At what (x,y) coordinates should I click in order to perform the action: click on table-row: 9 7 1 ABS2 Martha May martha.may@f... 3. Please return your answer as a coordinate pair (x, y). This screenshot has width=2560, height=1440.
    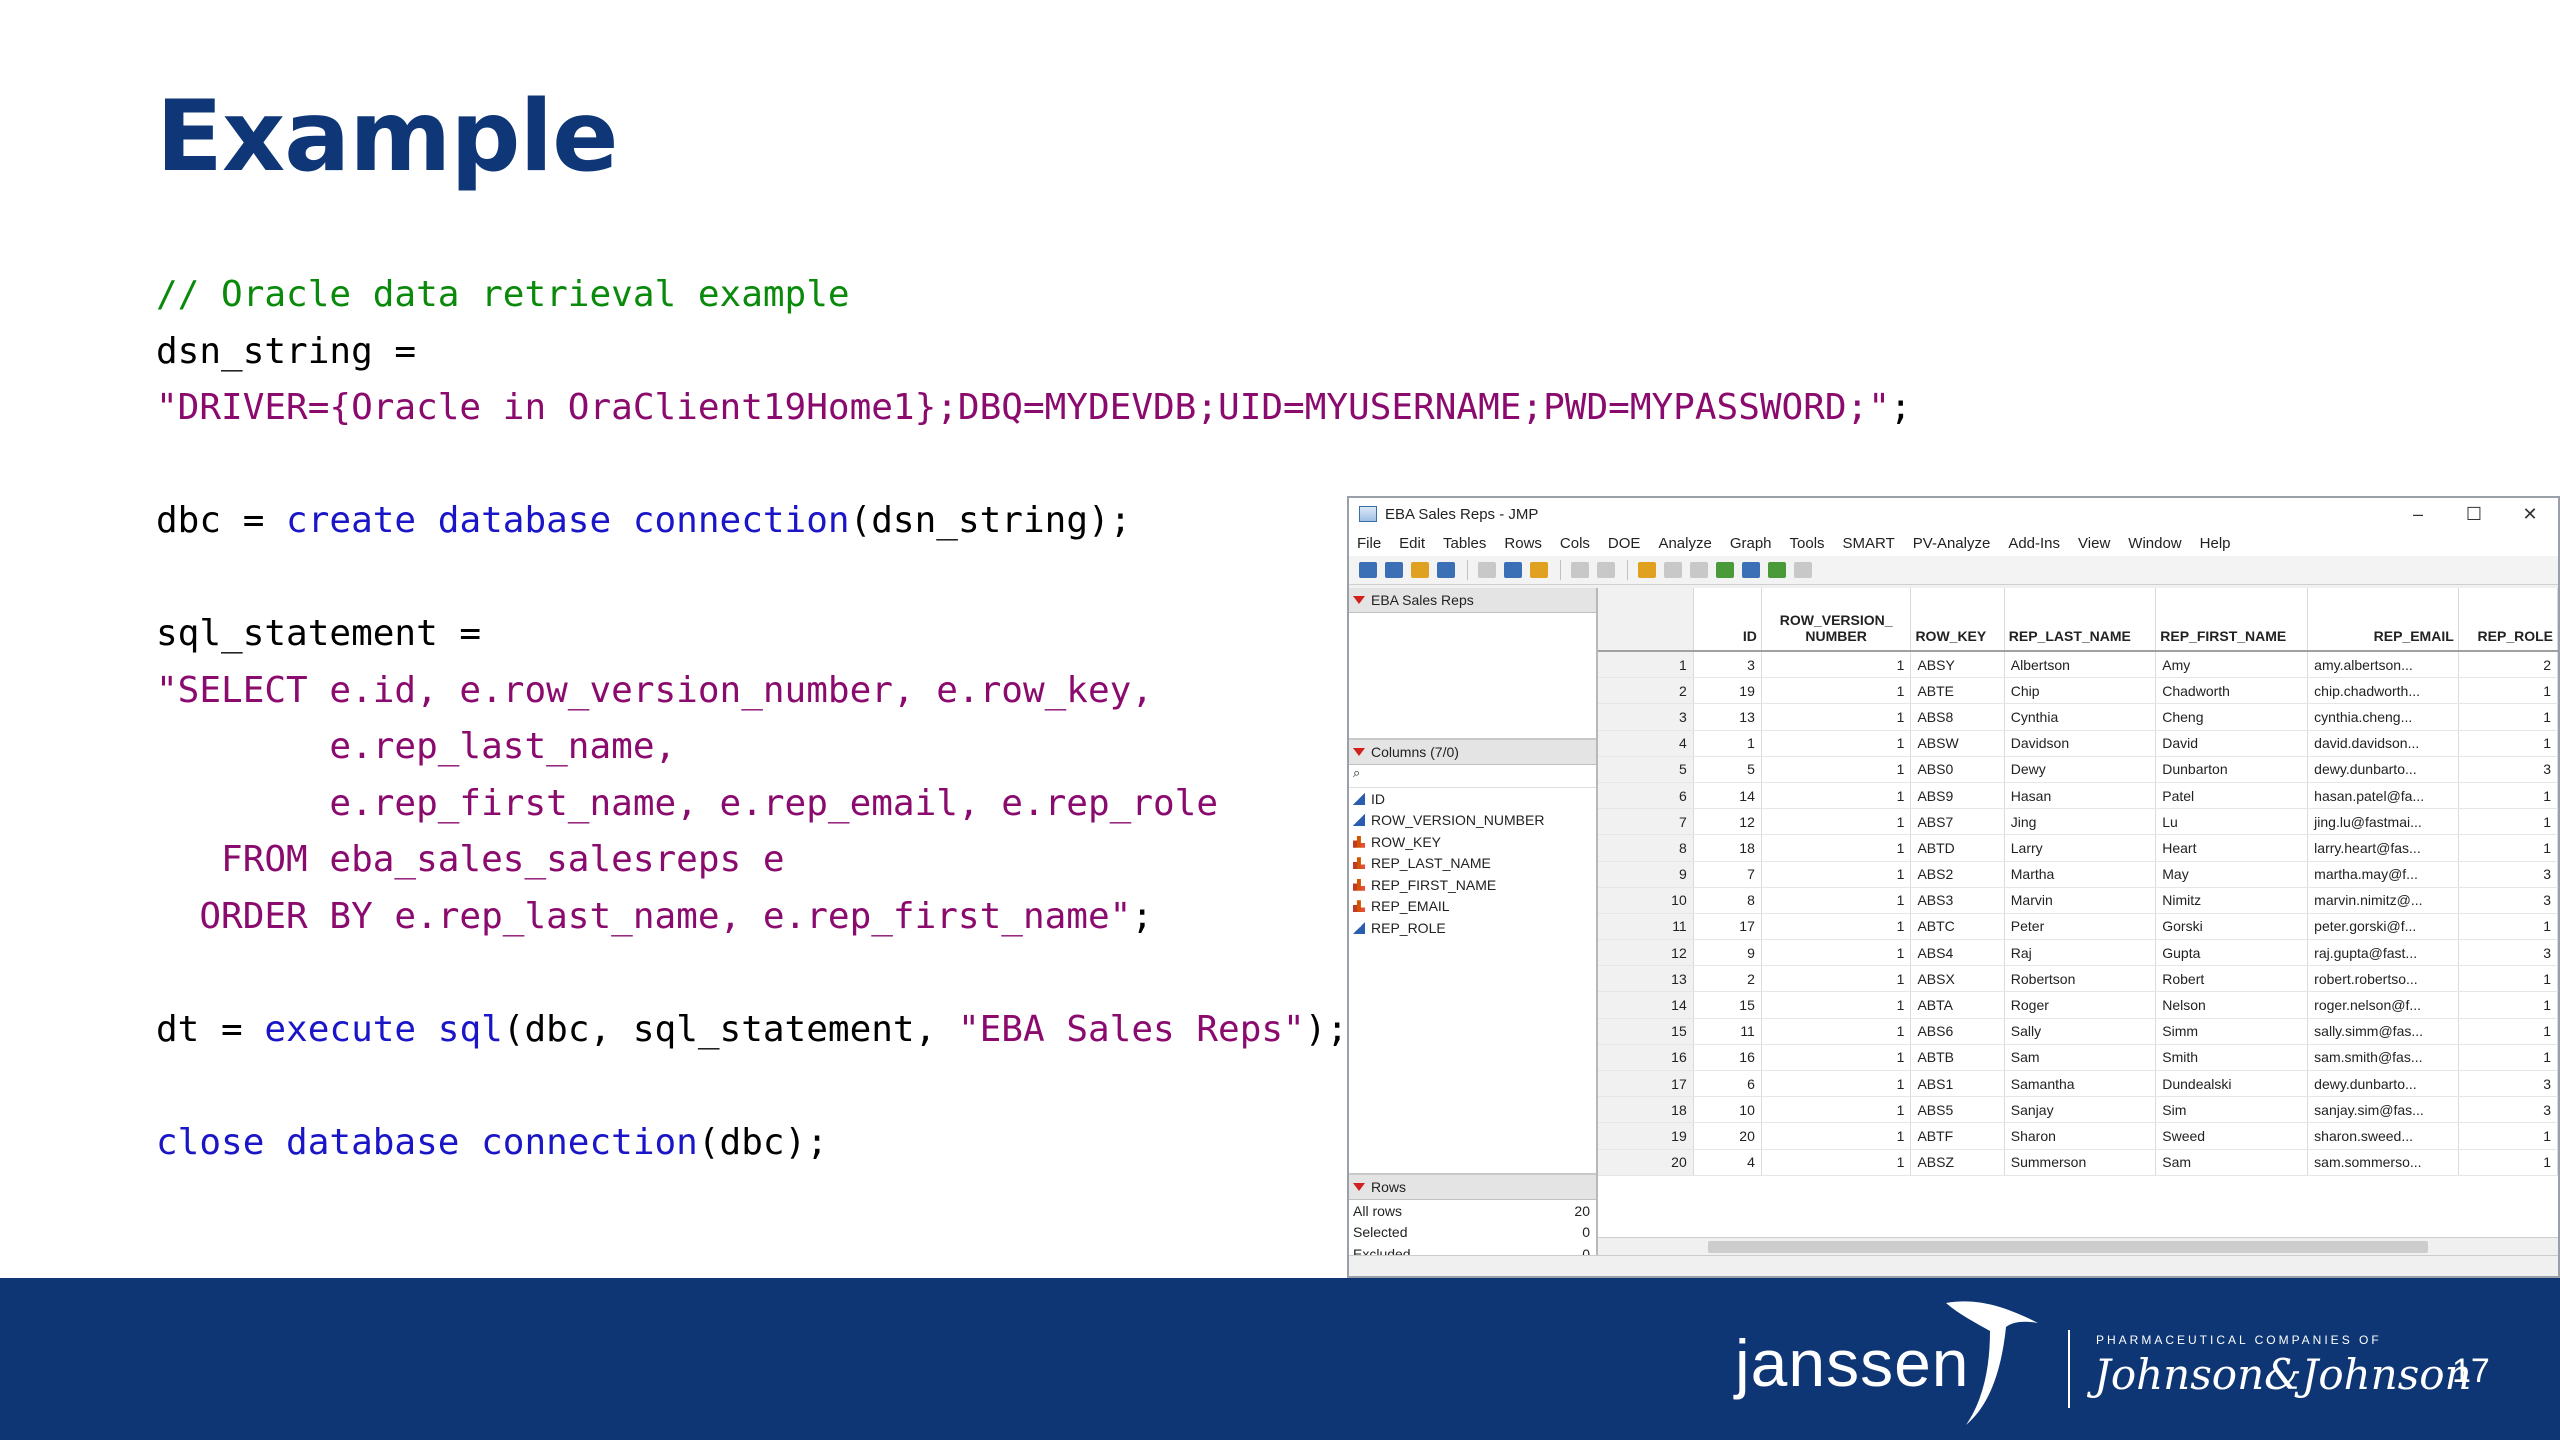
    Looking at the image, I should click on (2078, 874).